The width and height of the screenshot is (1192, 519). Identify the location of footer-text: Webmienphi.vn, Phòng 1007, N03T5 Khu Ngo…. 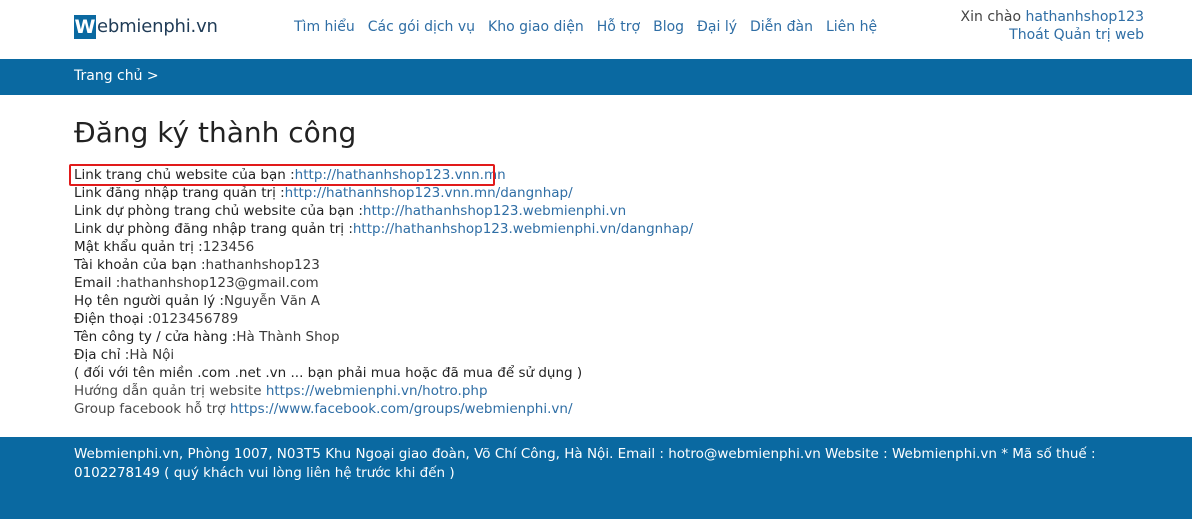
(585, 463).